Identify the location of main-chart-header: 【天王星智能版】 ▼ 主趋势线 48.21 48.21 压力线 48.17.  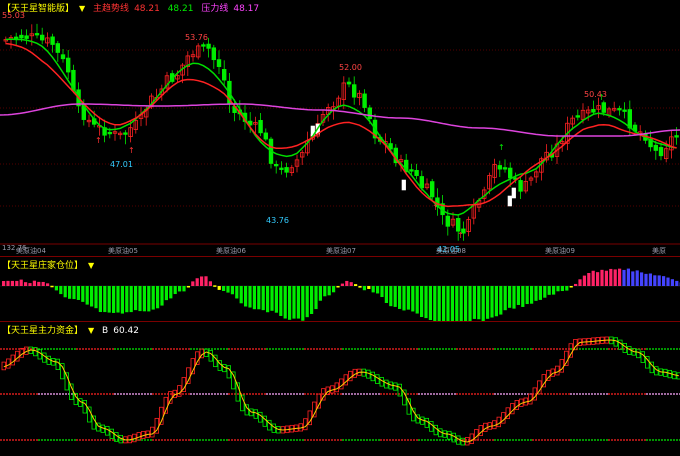
(133, 7).